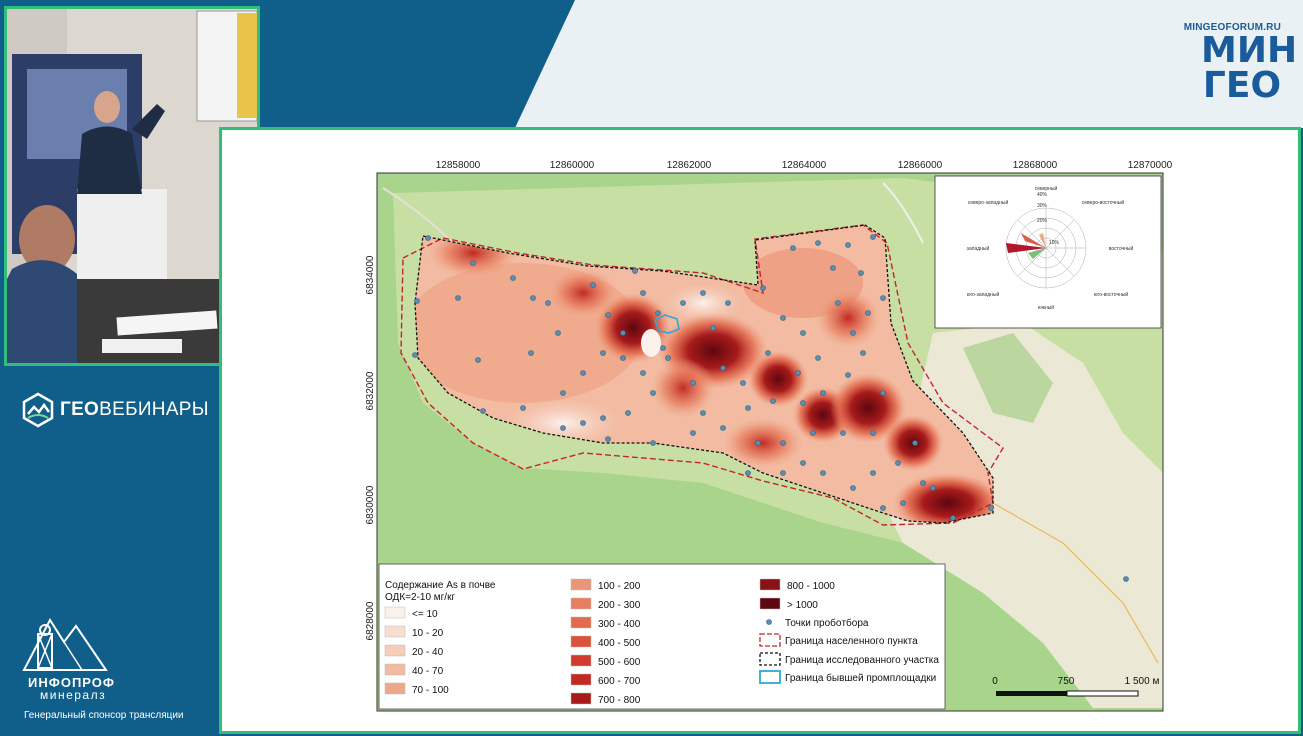 This screenshot has width=1303, height=736. What do you see at coordinates (619, 643) in the screenshot?
I see `legend-class-label: 400 - 500` at bounding box center [619, 643].